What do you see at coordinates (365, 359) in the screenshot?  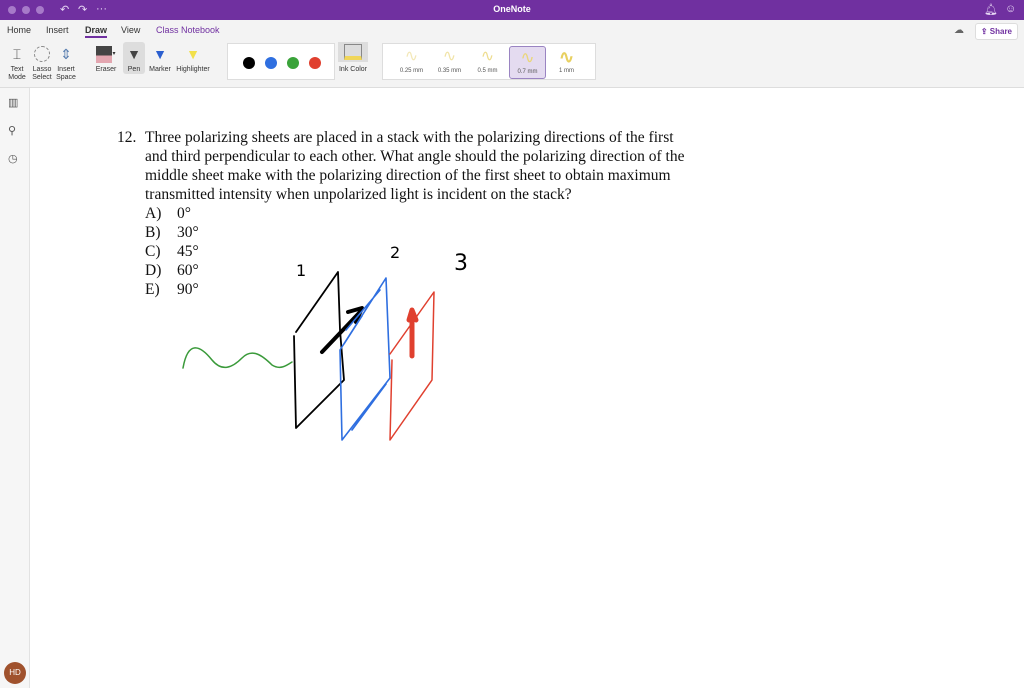 I see `sheet-2-stroke` at bounding box center [365, 359].